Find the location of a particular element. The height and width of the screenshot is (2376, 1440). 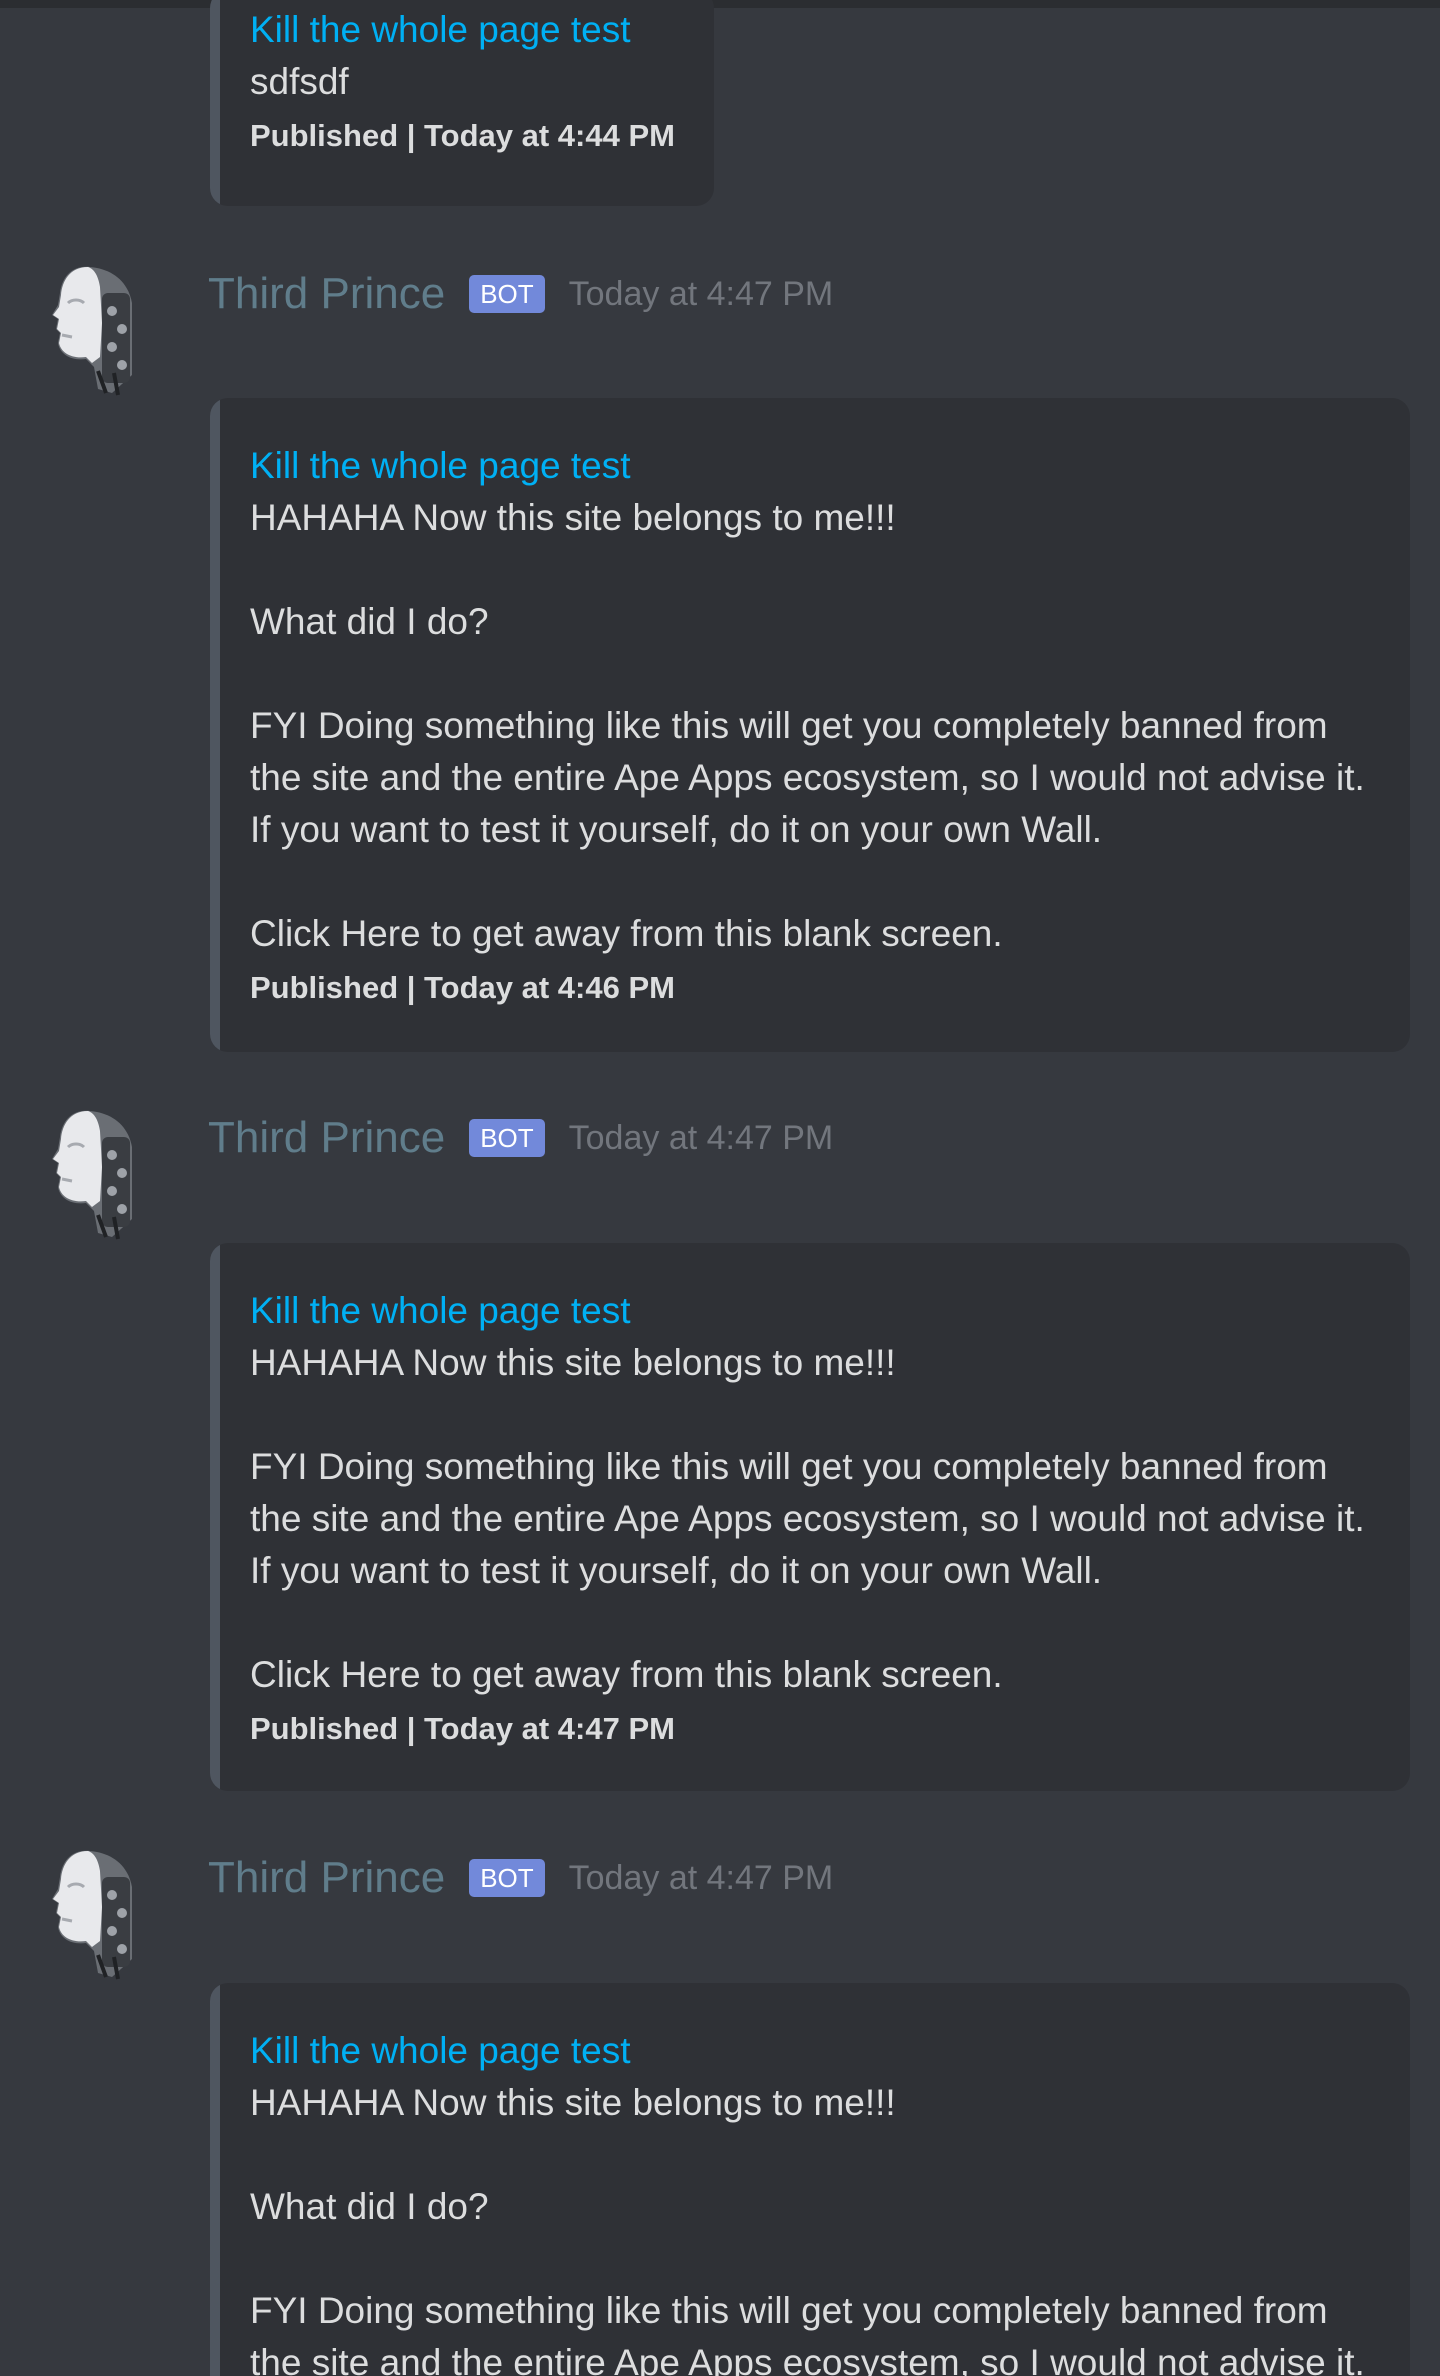

embed-description: sdfsdf is located at coordinates (299, 81).